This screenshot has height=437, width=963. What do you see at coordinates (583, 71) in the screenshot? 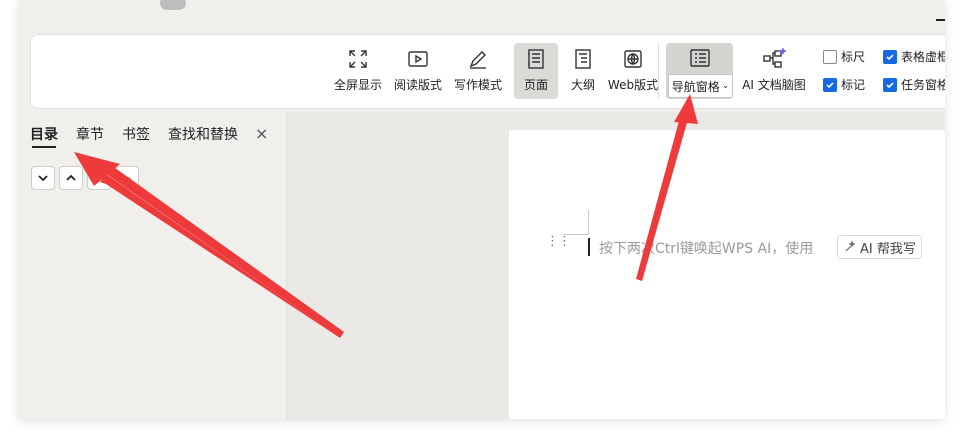
I see `outline-button: 大纲` at bounding box center [583, 71].